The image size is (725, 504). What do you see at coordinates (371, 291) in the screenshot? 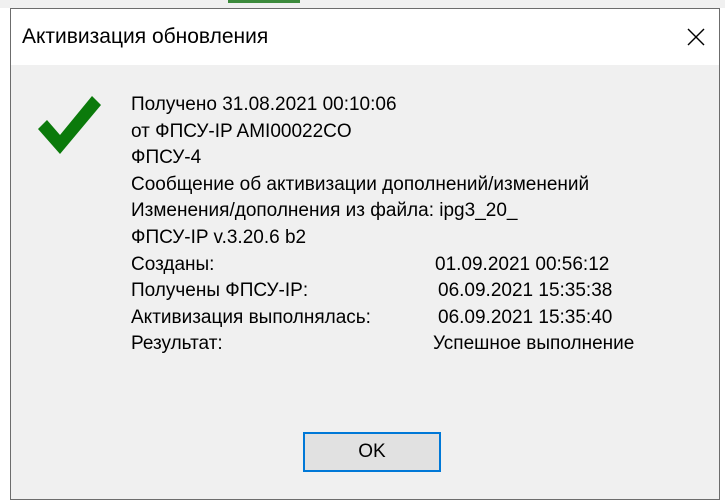
I see `detail-row-received: Получены ФПСУ-IP: 06.09.2021 15:35:38` at bounding box center [371, 291].